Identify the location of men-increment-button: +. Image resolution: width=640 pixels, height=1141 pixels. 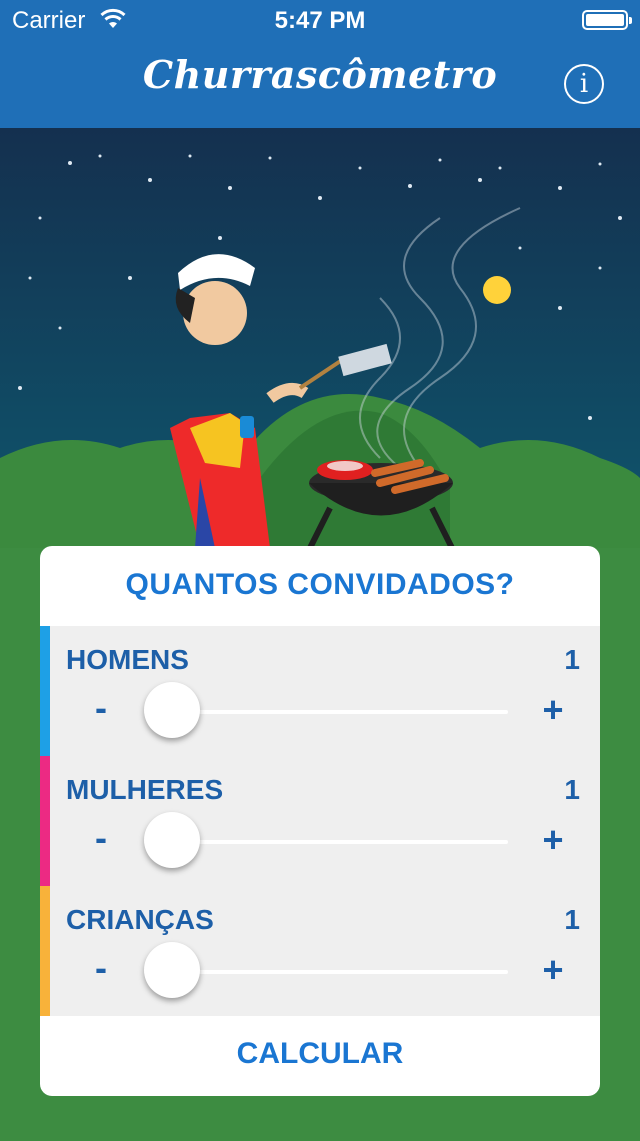
(553, 710).